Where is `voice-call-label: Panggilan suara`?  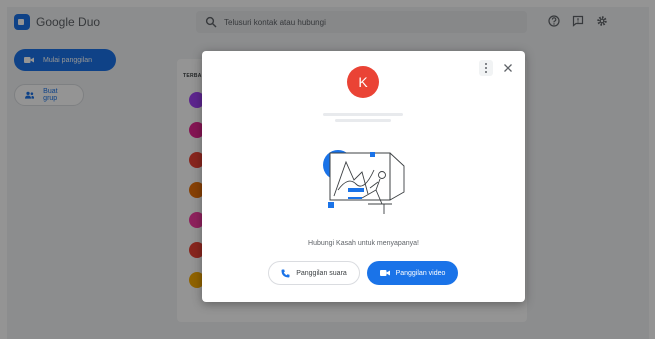 voice-call-label: Panggilan suara is located at coordinates (321, 273).